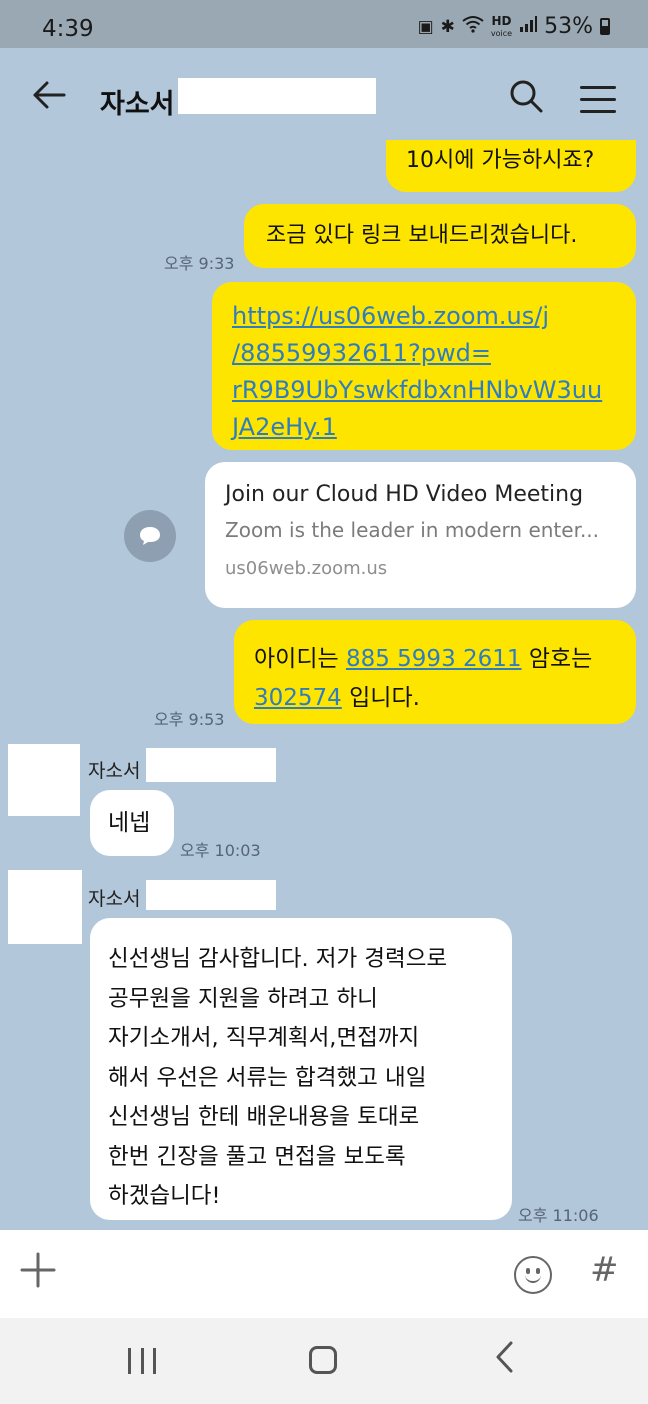 This screenshot has width=648, height=1404. What do you see at coordinates (501, 25) in the screenshot?
I see `hd-voice-icon: HD voice` at bounding box center [501, 25].